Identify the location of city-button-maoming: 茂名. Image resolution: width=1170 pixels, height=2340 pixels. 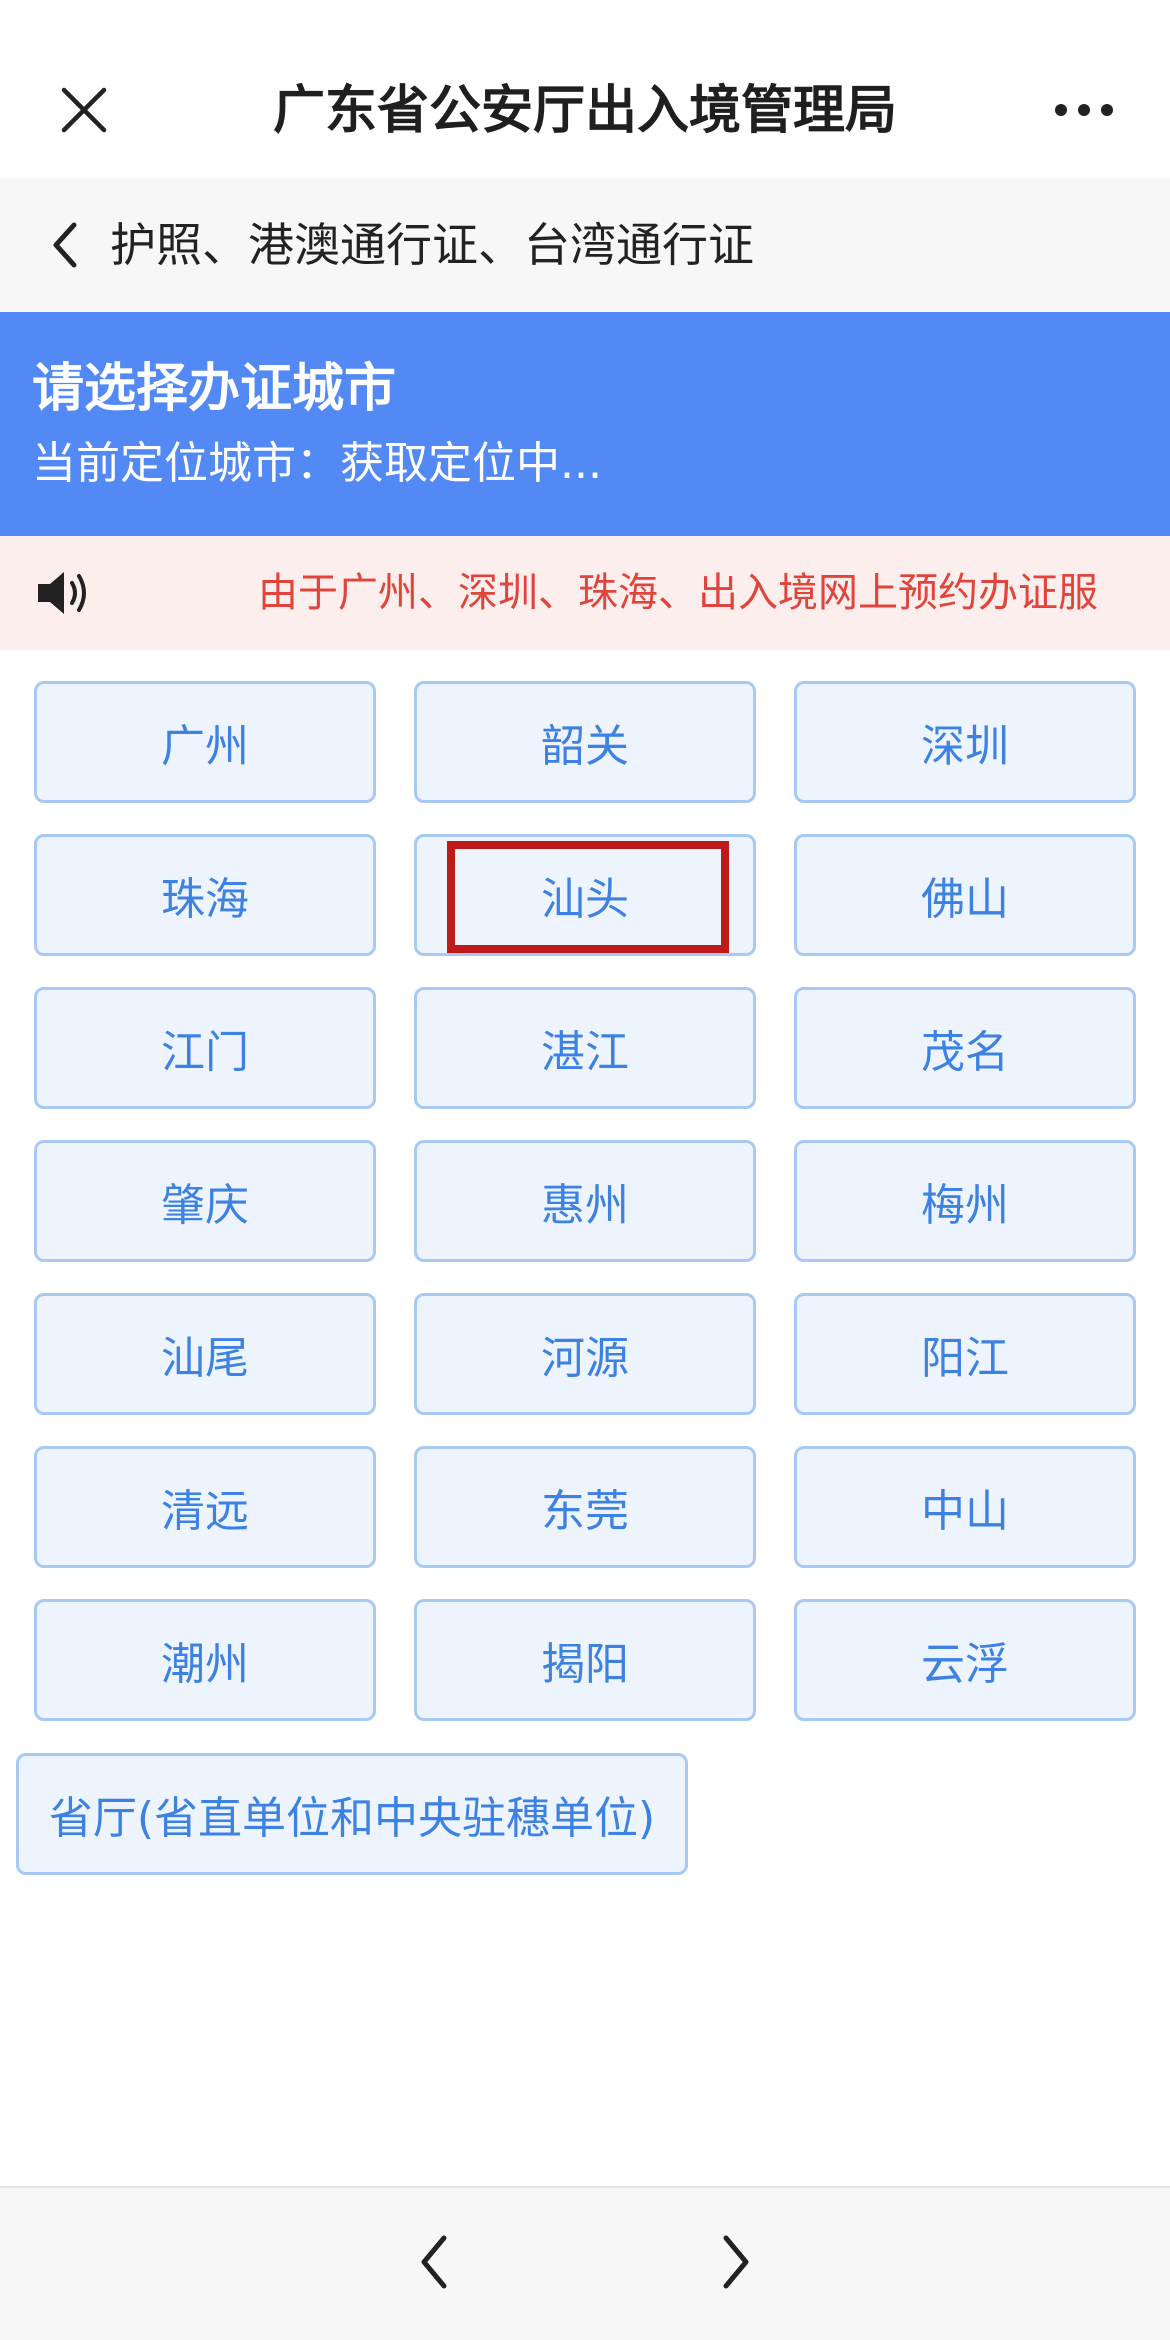
(965, 1048).